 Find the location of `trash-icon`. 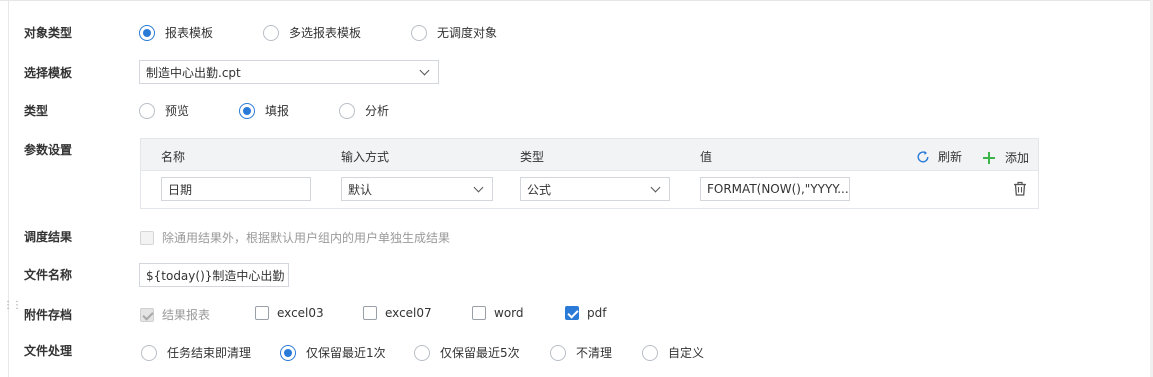

trash-icon is located at coordinates (1020, 188).